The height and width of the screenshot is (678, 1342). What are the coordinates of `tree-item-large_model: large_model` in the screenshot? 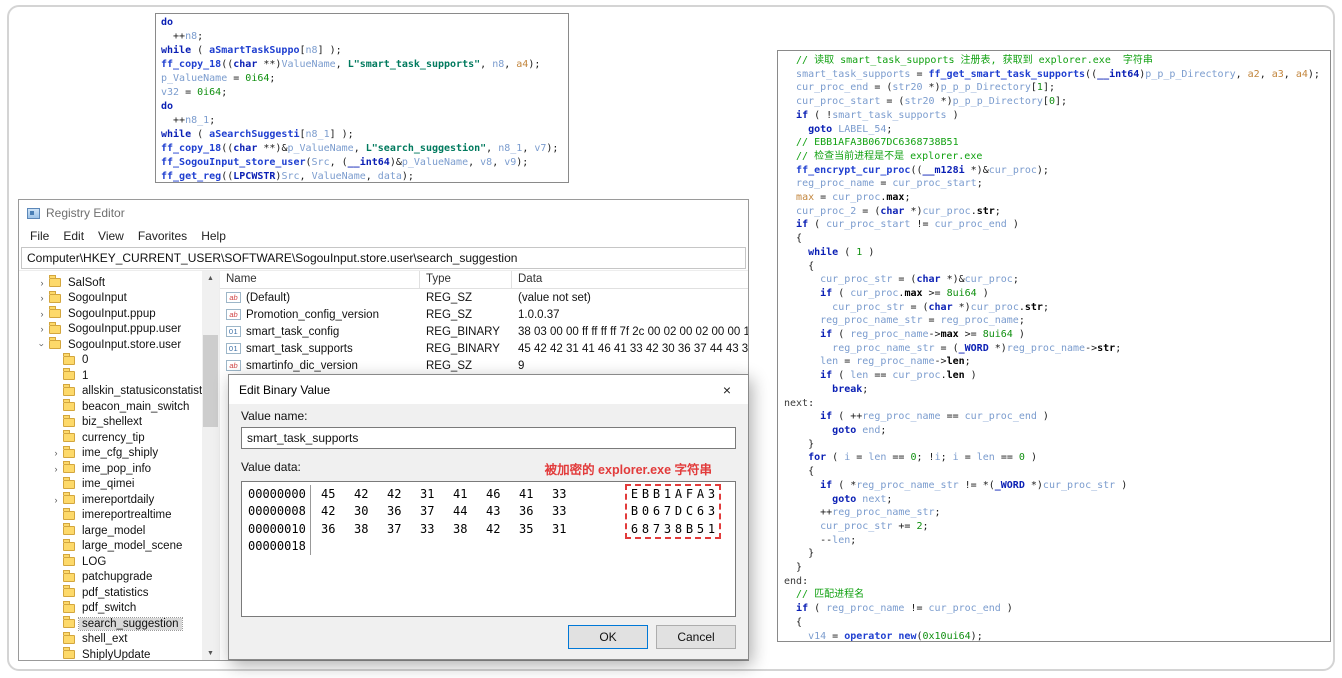 It's located at (110, 531).